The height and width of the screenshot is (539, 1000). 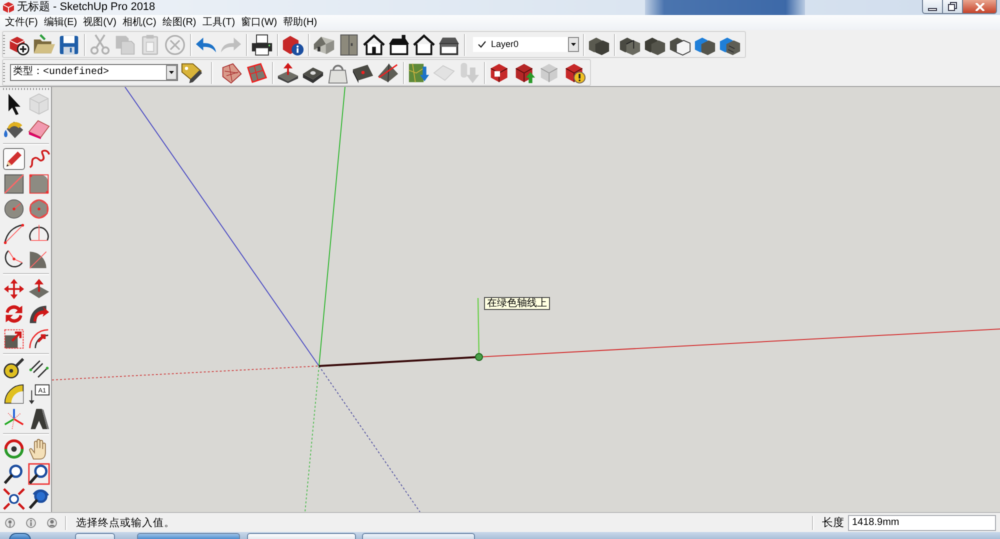 What do you see at coordinates (575, 73) in the screenshot?
I see `cube-warning-icon` at bounding box center [575, 73].